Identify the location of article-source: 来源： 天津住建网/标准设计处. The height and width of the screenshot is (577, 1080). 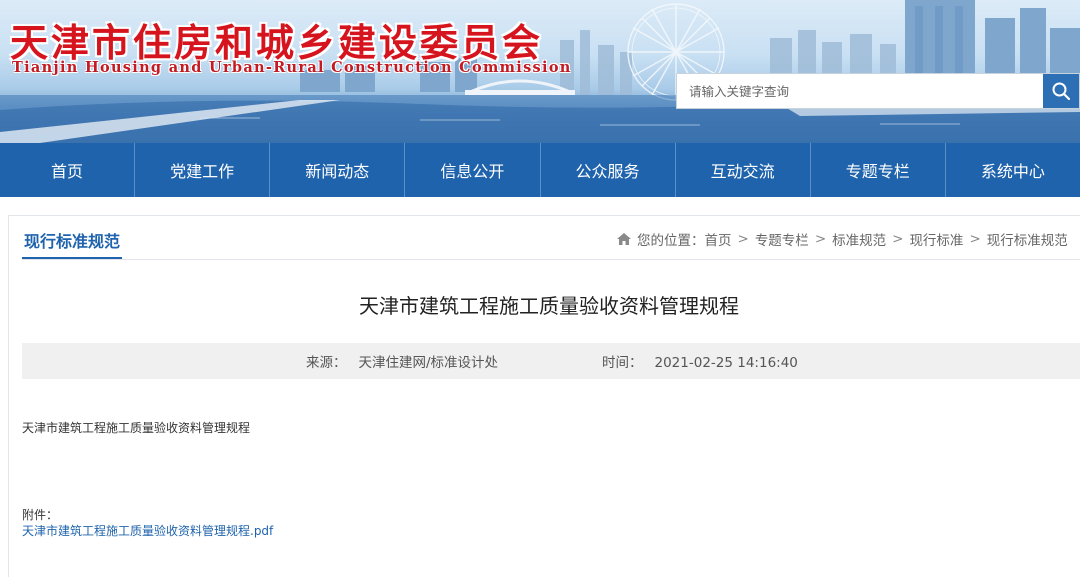
(402, 361).